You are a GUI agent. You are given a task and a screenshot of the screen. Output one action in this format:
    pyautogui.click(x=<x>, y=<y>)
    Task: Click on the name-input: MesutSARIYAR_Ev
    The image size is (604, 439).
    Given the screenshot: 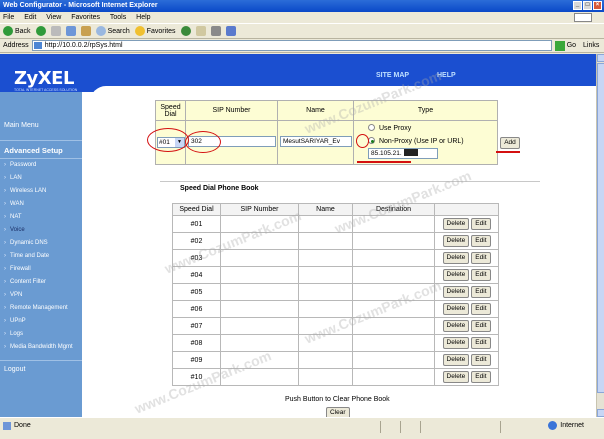 What is the action you would take?
    pyautogui.click(x=316, y=141)
    